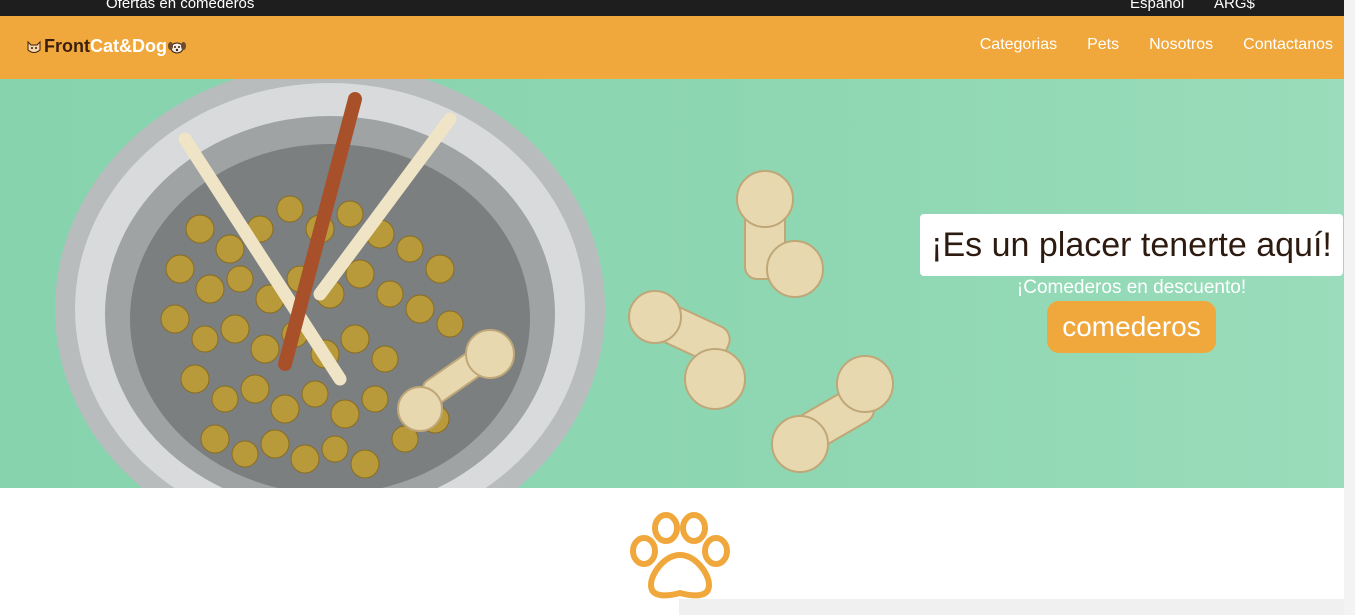 This screenshot has height=615, width=1355. What do you see at coordinates (34, 46) in the screenshot?
I see `cat-face-icon` at bounding box center [34, 46].